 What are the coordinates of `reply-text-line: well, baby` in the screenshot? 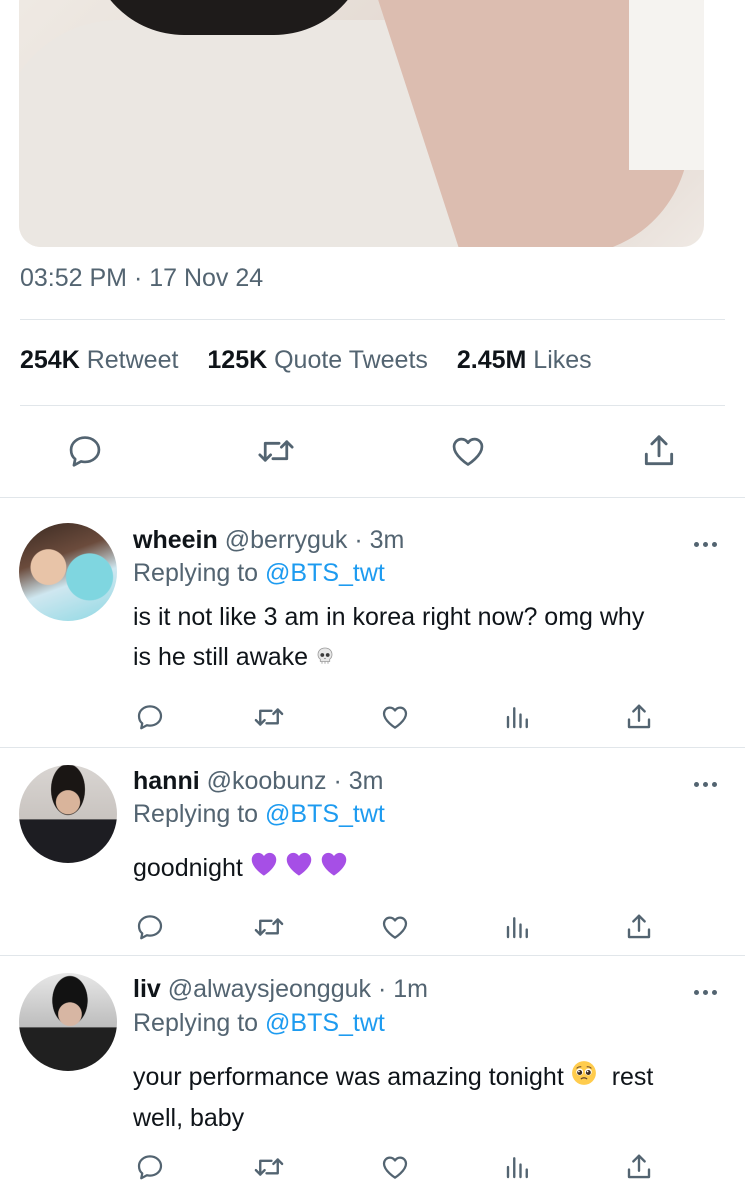 It's located at (189, 1118).